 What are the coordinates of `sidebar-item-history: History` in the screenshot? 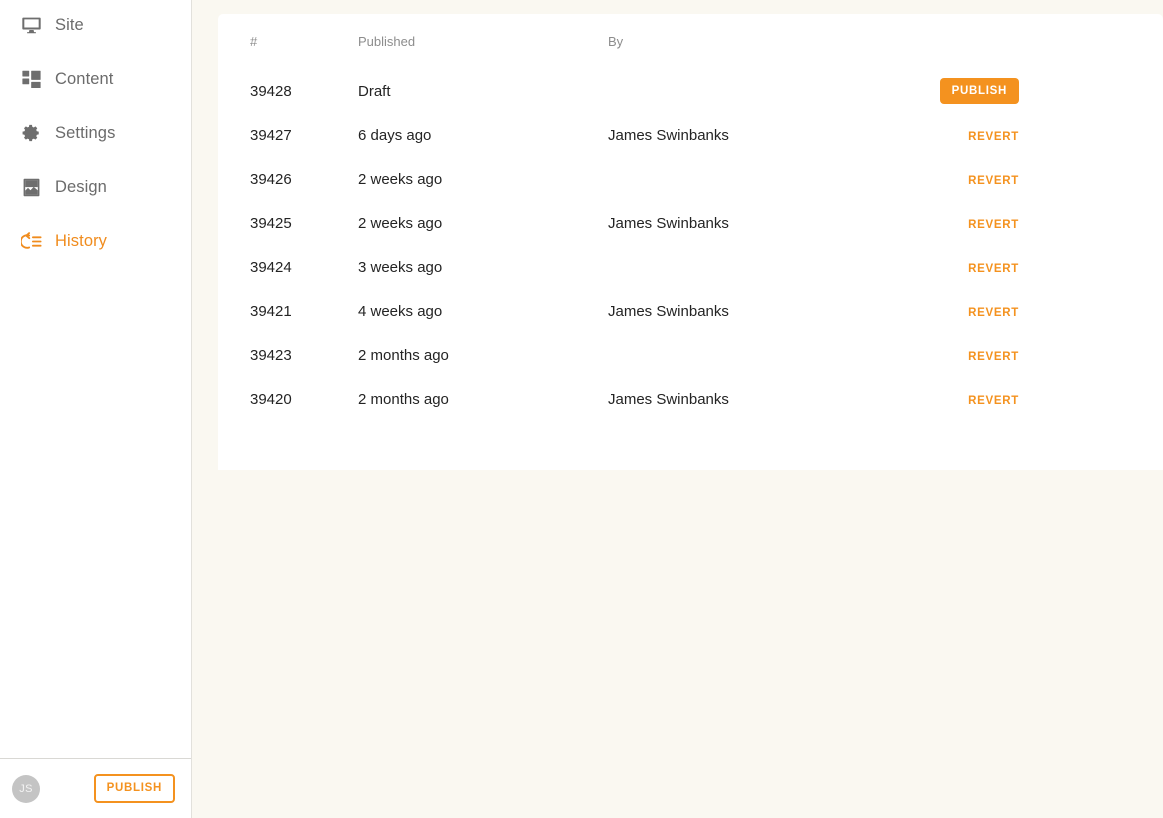 It's located at (95, 241).